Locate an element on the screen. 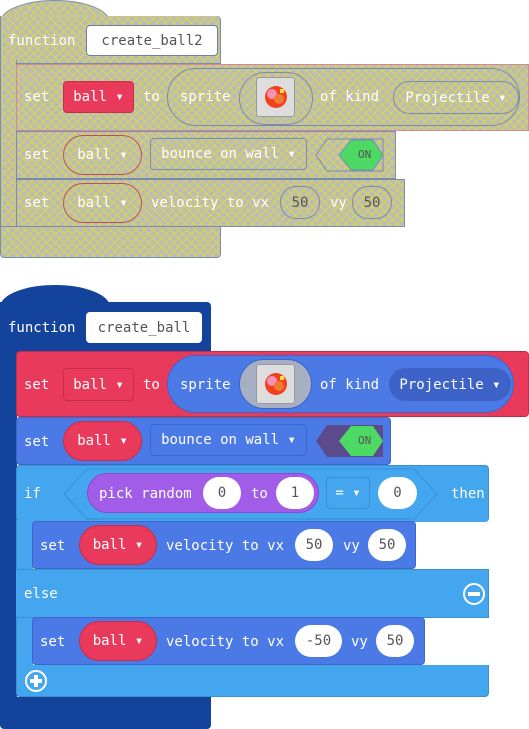 The width and height of the screenshot is (529, 729). function-body is located at coordinates (8, 525).